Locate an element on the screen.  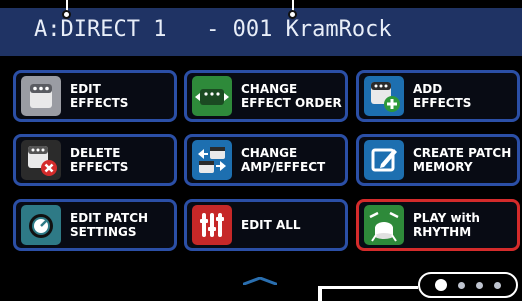
change-amp-effect-button: CHANGE AMP/EFFECT is located at coordinates (266, 160).